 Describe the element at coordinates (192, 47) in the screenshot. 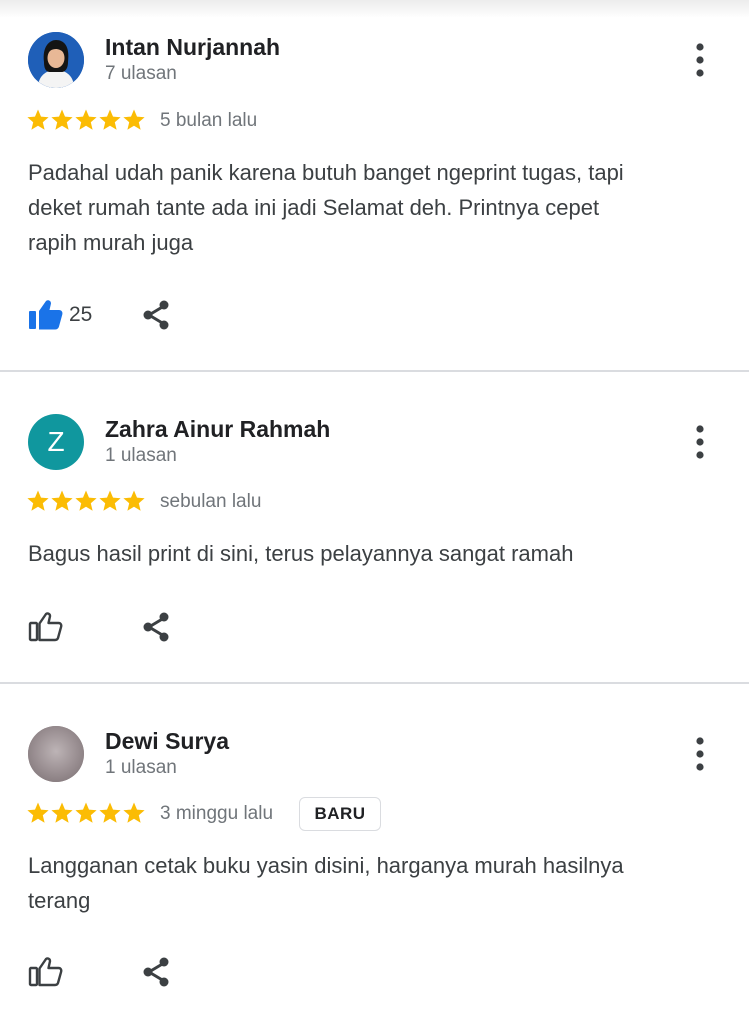

I see `reviewer-name: Intan Nurjannah` at that location.